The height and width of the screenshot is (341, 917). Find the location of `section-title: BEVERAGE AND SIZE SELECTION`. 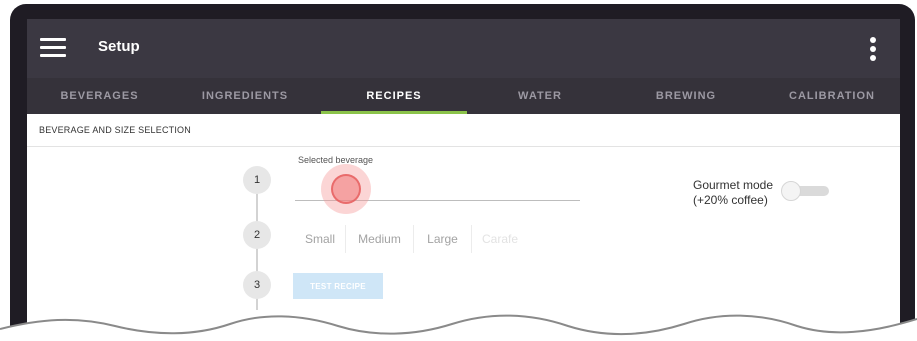

section-title: BEVERAGE AND SIZE SELECTION is located at coordinates (115, 130).